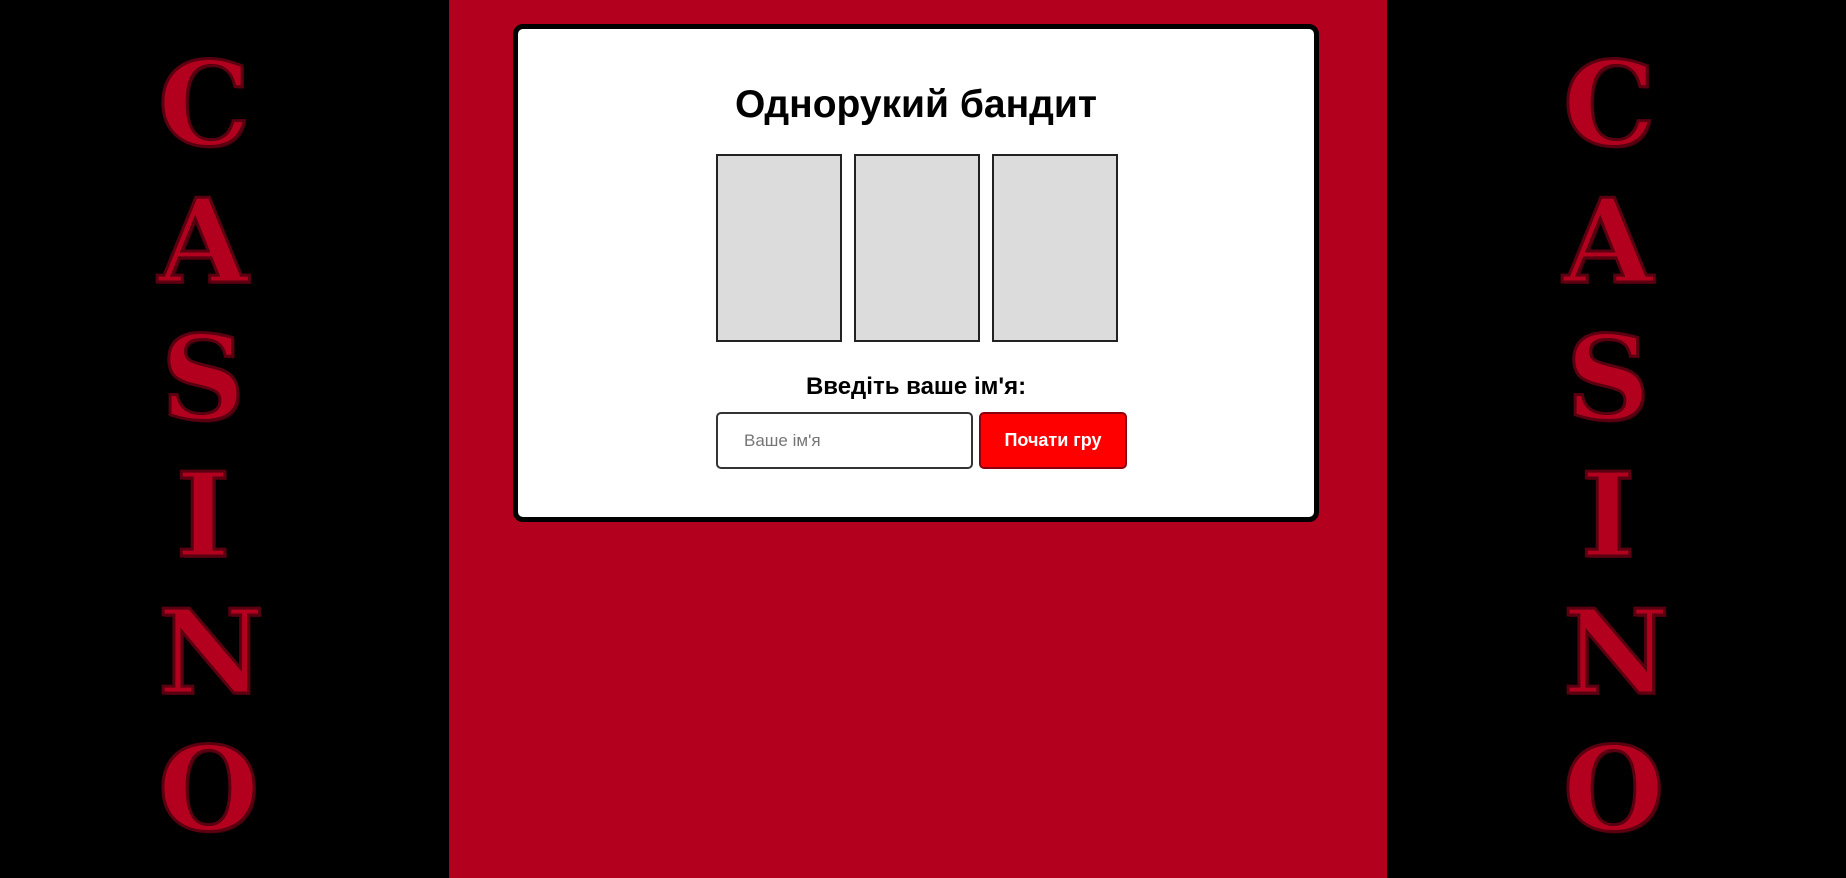 Image resolution: width=1846 pixels, height=878 pixels. Describe the element at coordinates (916, 386) in the screenshot. I see `name-prompt-label: Введіть ваше ім'я:` at that location.